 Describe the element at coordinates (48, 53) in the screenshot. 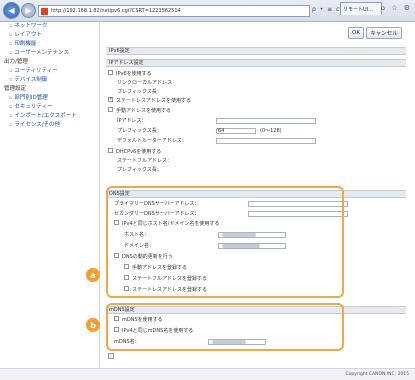

I see `sidebar-item: ユーザーメンテナンス` at that location.